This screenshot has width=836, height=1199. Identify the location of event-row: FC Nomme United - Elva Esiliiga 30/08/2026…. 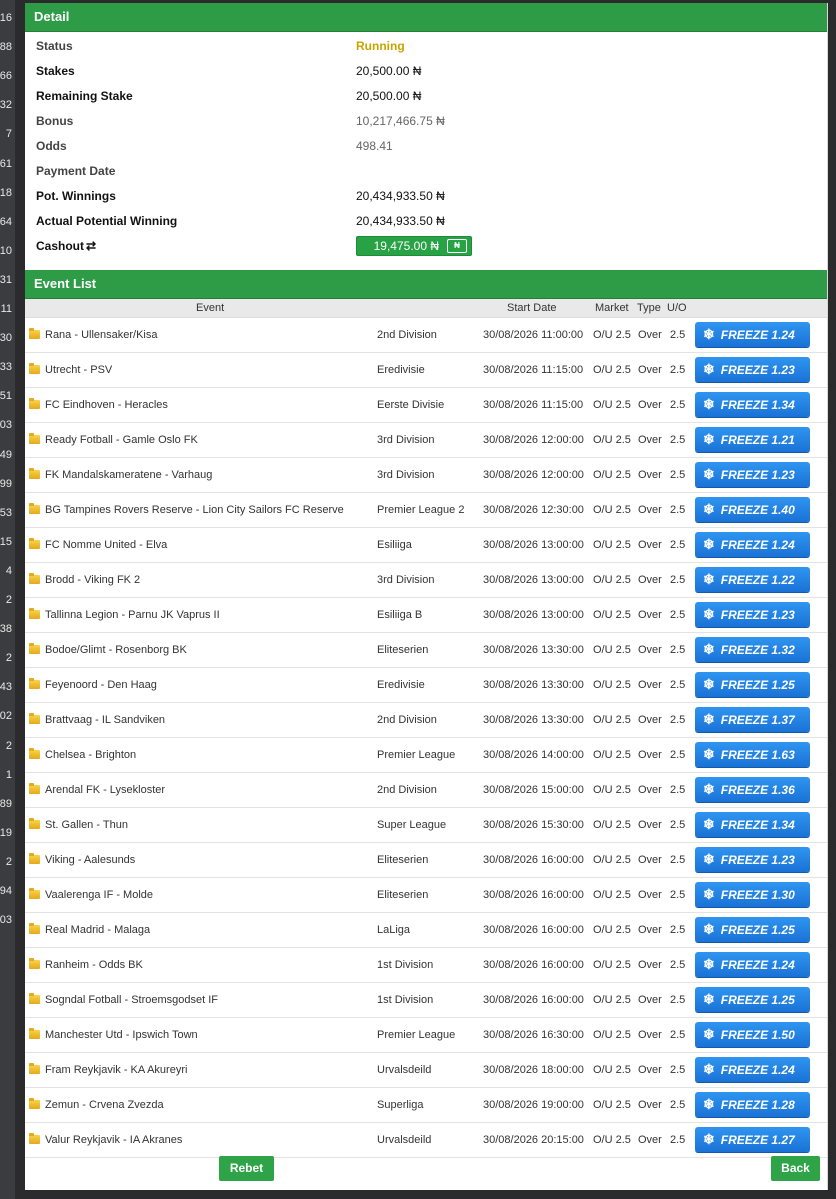
(426, 545).